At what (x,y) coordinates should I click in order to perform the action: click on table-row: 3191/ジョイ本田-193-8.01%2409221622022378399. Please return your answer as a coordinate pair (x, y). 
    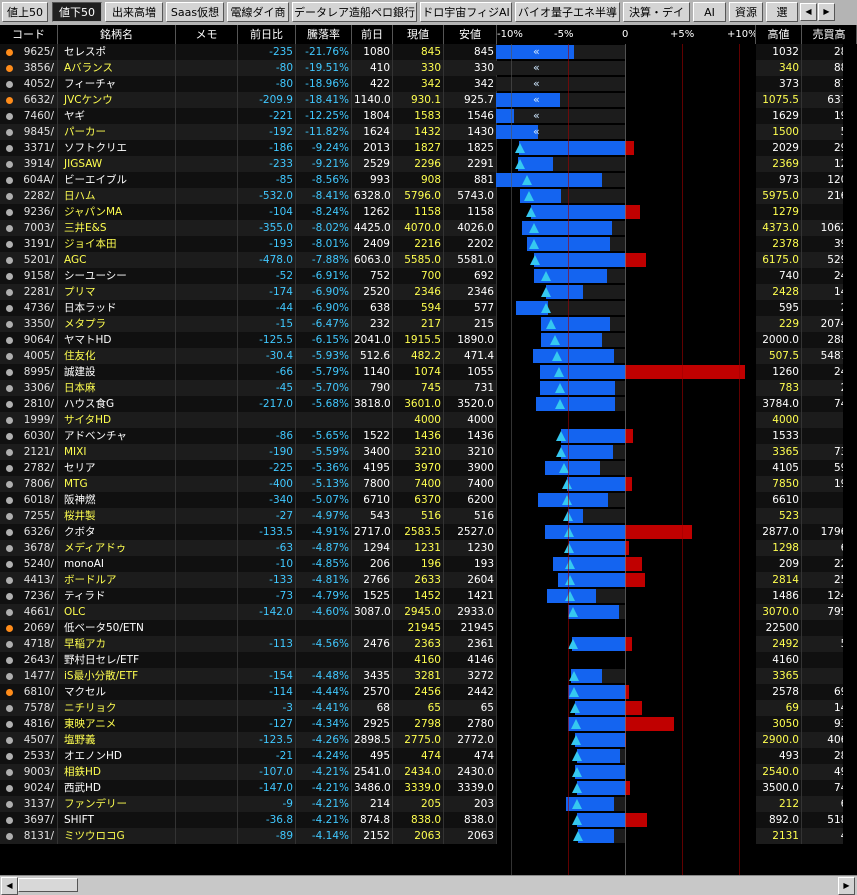
    Looking at the image, I should click on (428, 244).